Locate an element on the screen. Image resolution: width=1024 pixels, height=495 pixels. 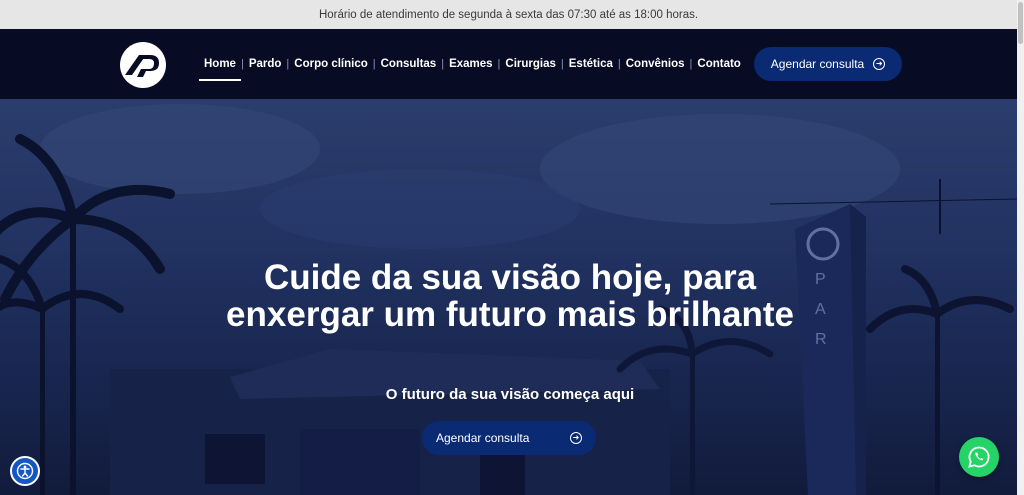
schedule-button-hero: Agendar consulta ➜ is located at coordinates (509, 438).